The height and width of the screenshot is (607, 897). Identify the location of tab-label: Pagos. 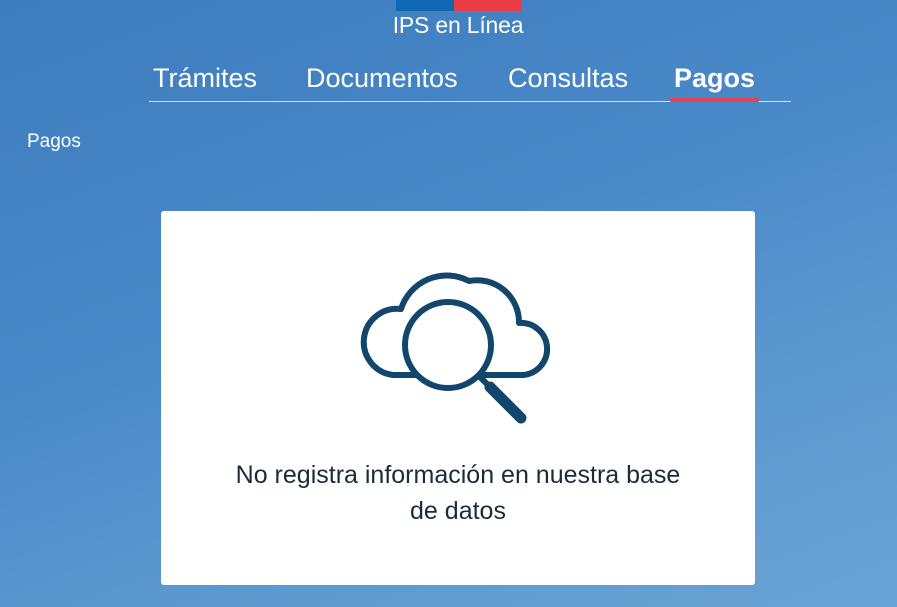
(715, 78).